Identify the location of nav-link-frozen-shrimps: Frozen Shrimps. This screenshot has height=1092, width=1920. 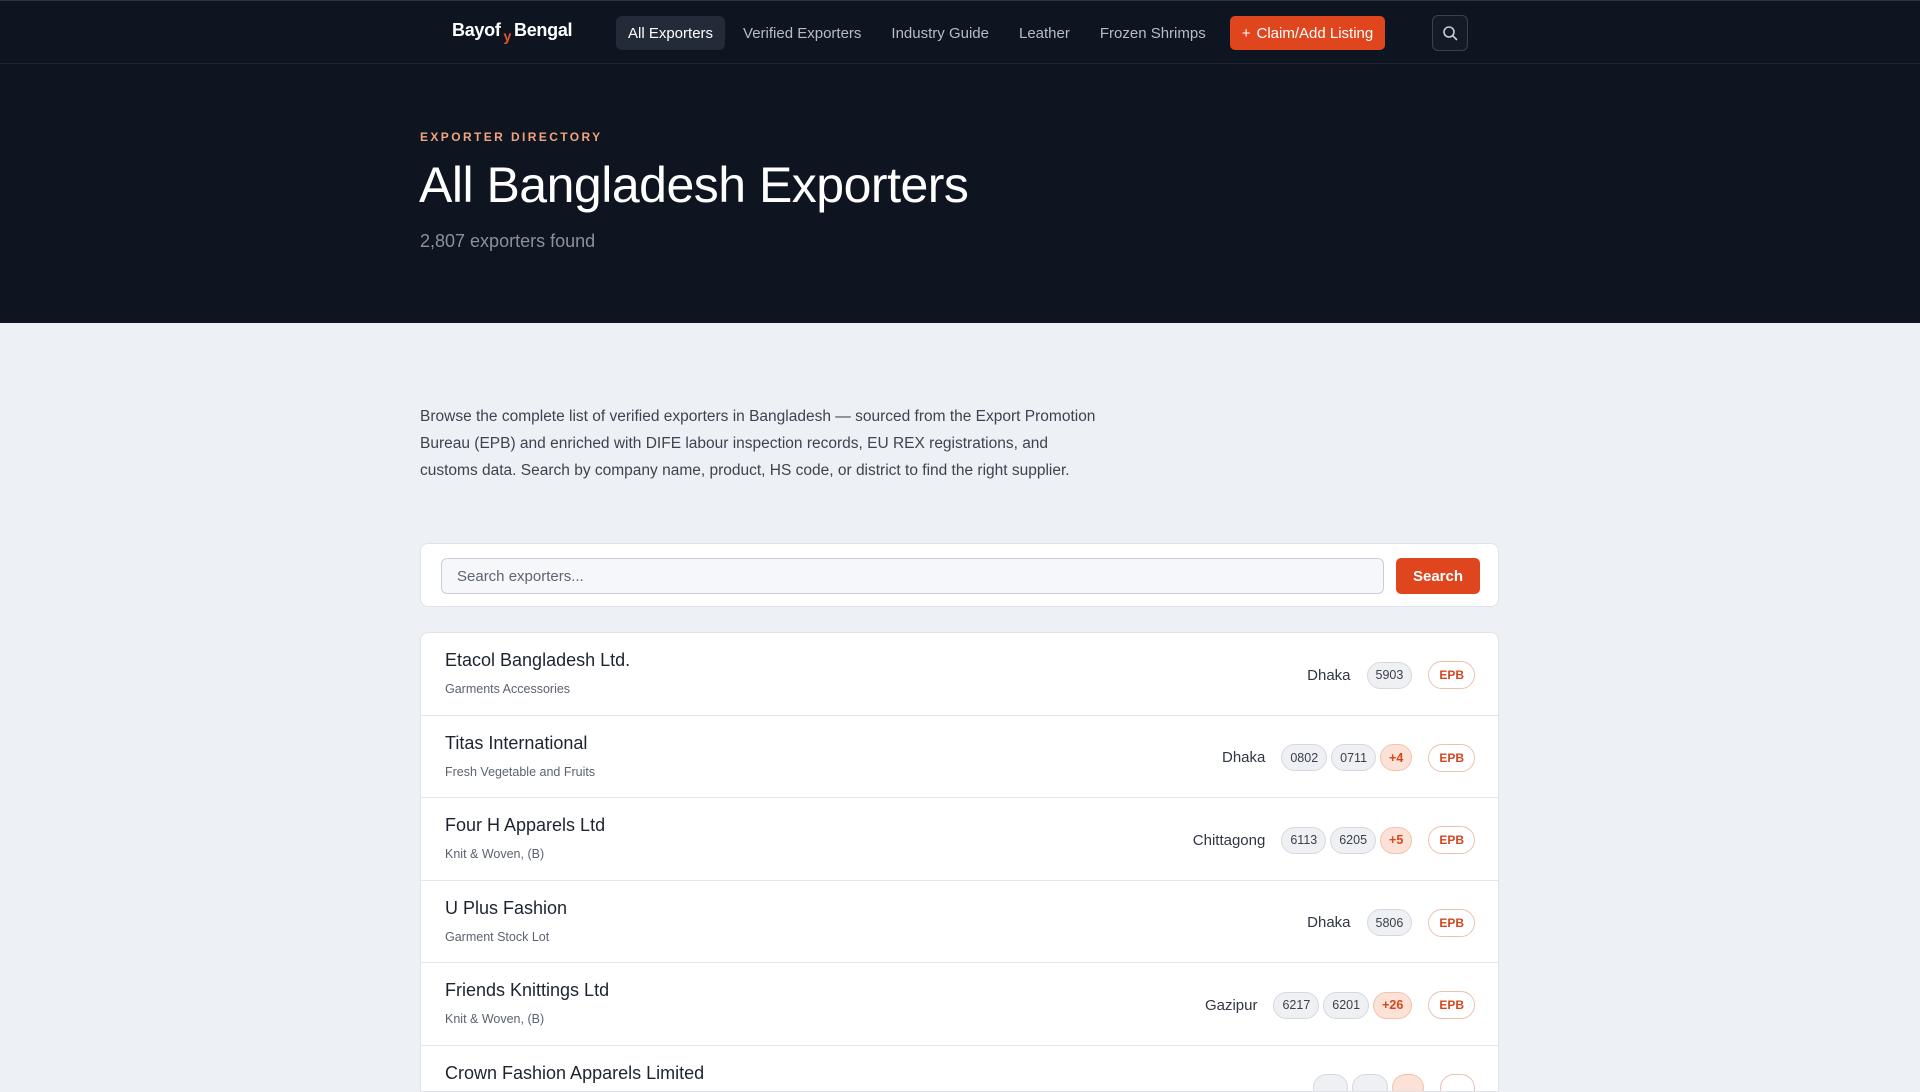
(1153, 33).